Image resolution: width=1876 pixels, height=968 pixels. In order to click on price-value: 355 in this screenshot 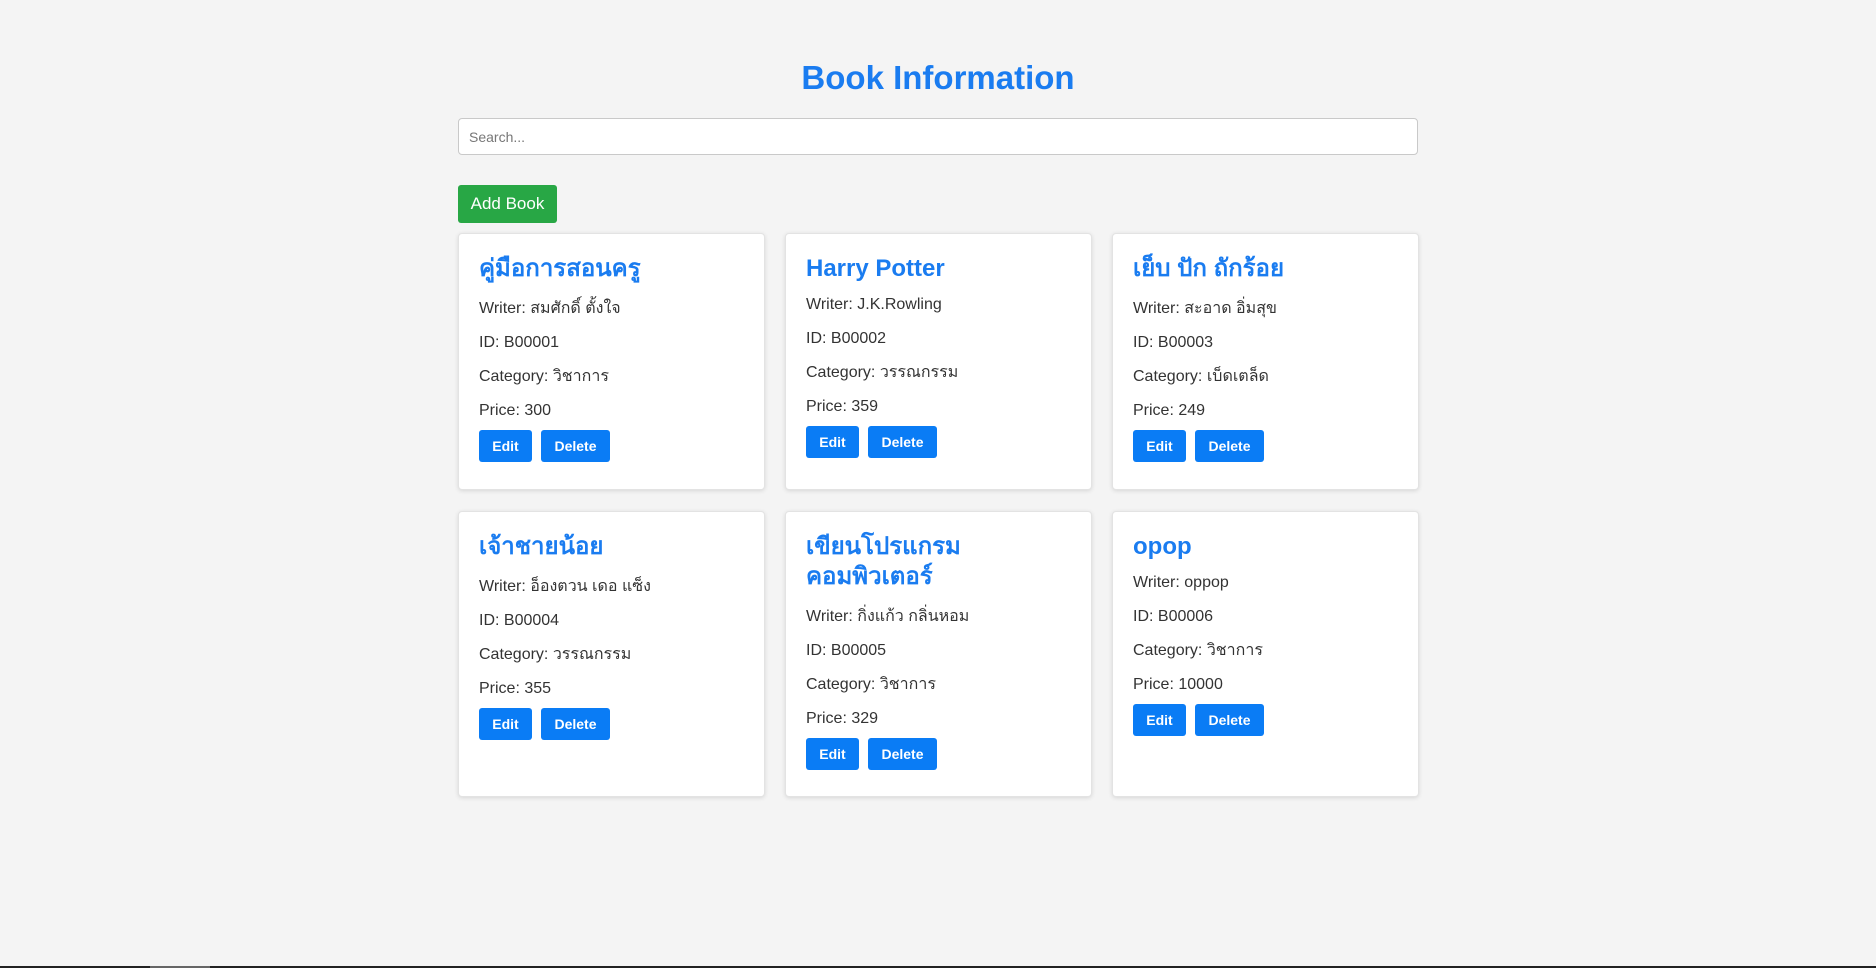, I will do `click(538, 688)`.